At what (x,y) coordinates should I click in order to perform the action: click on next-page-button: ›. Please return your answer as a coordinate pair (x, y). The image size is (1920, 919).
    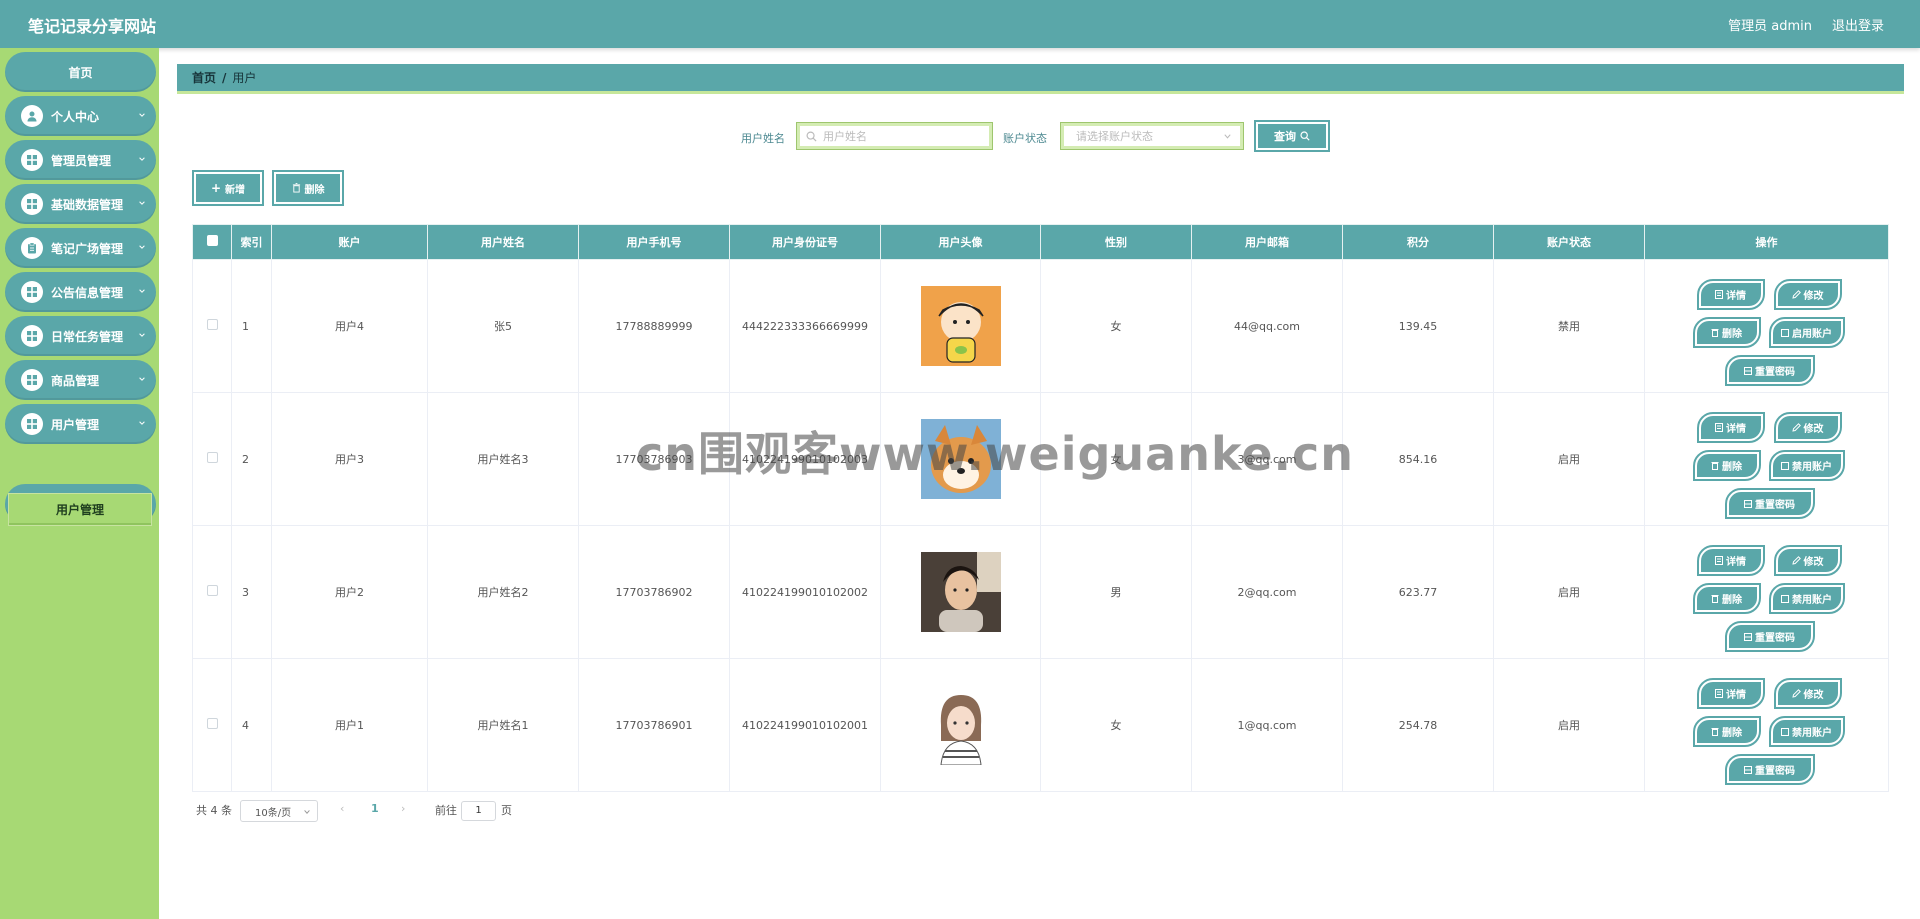
    Looking at the image, I should click on (403, 808).